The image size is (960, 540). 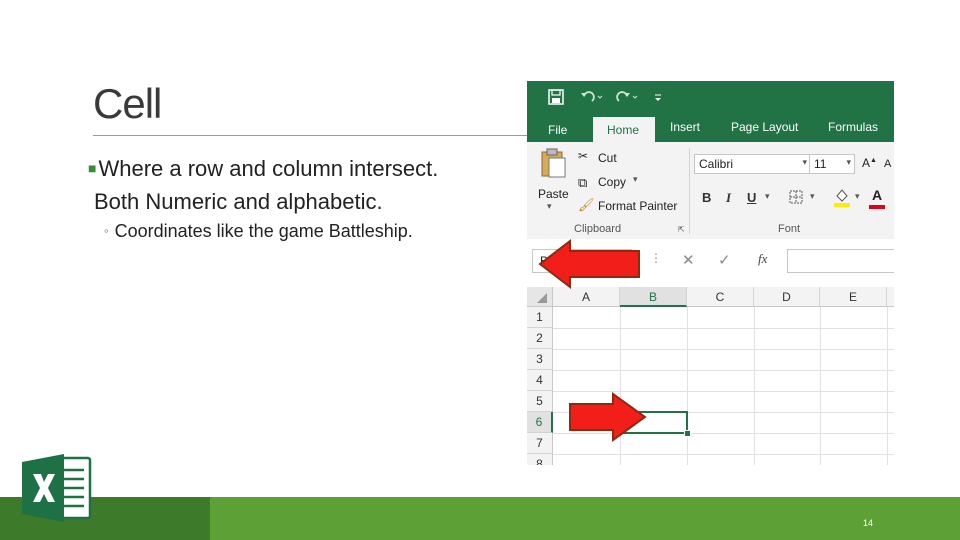 What do you see at coordinates (716, 164) in the screenshot?
I see `font-name-value: Calibri` at bounding box center [716, 164].